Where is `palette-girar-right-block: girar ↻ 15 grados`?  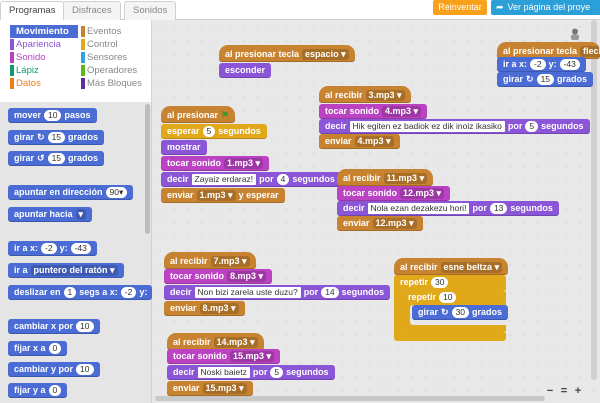
palette-girar-right-block: girar ↻ 15 grados is located at coordinates (56, 137).